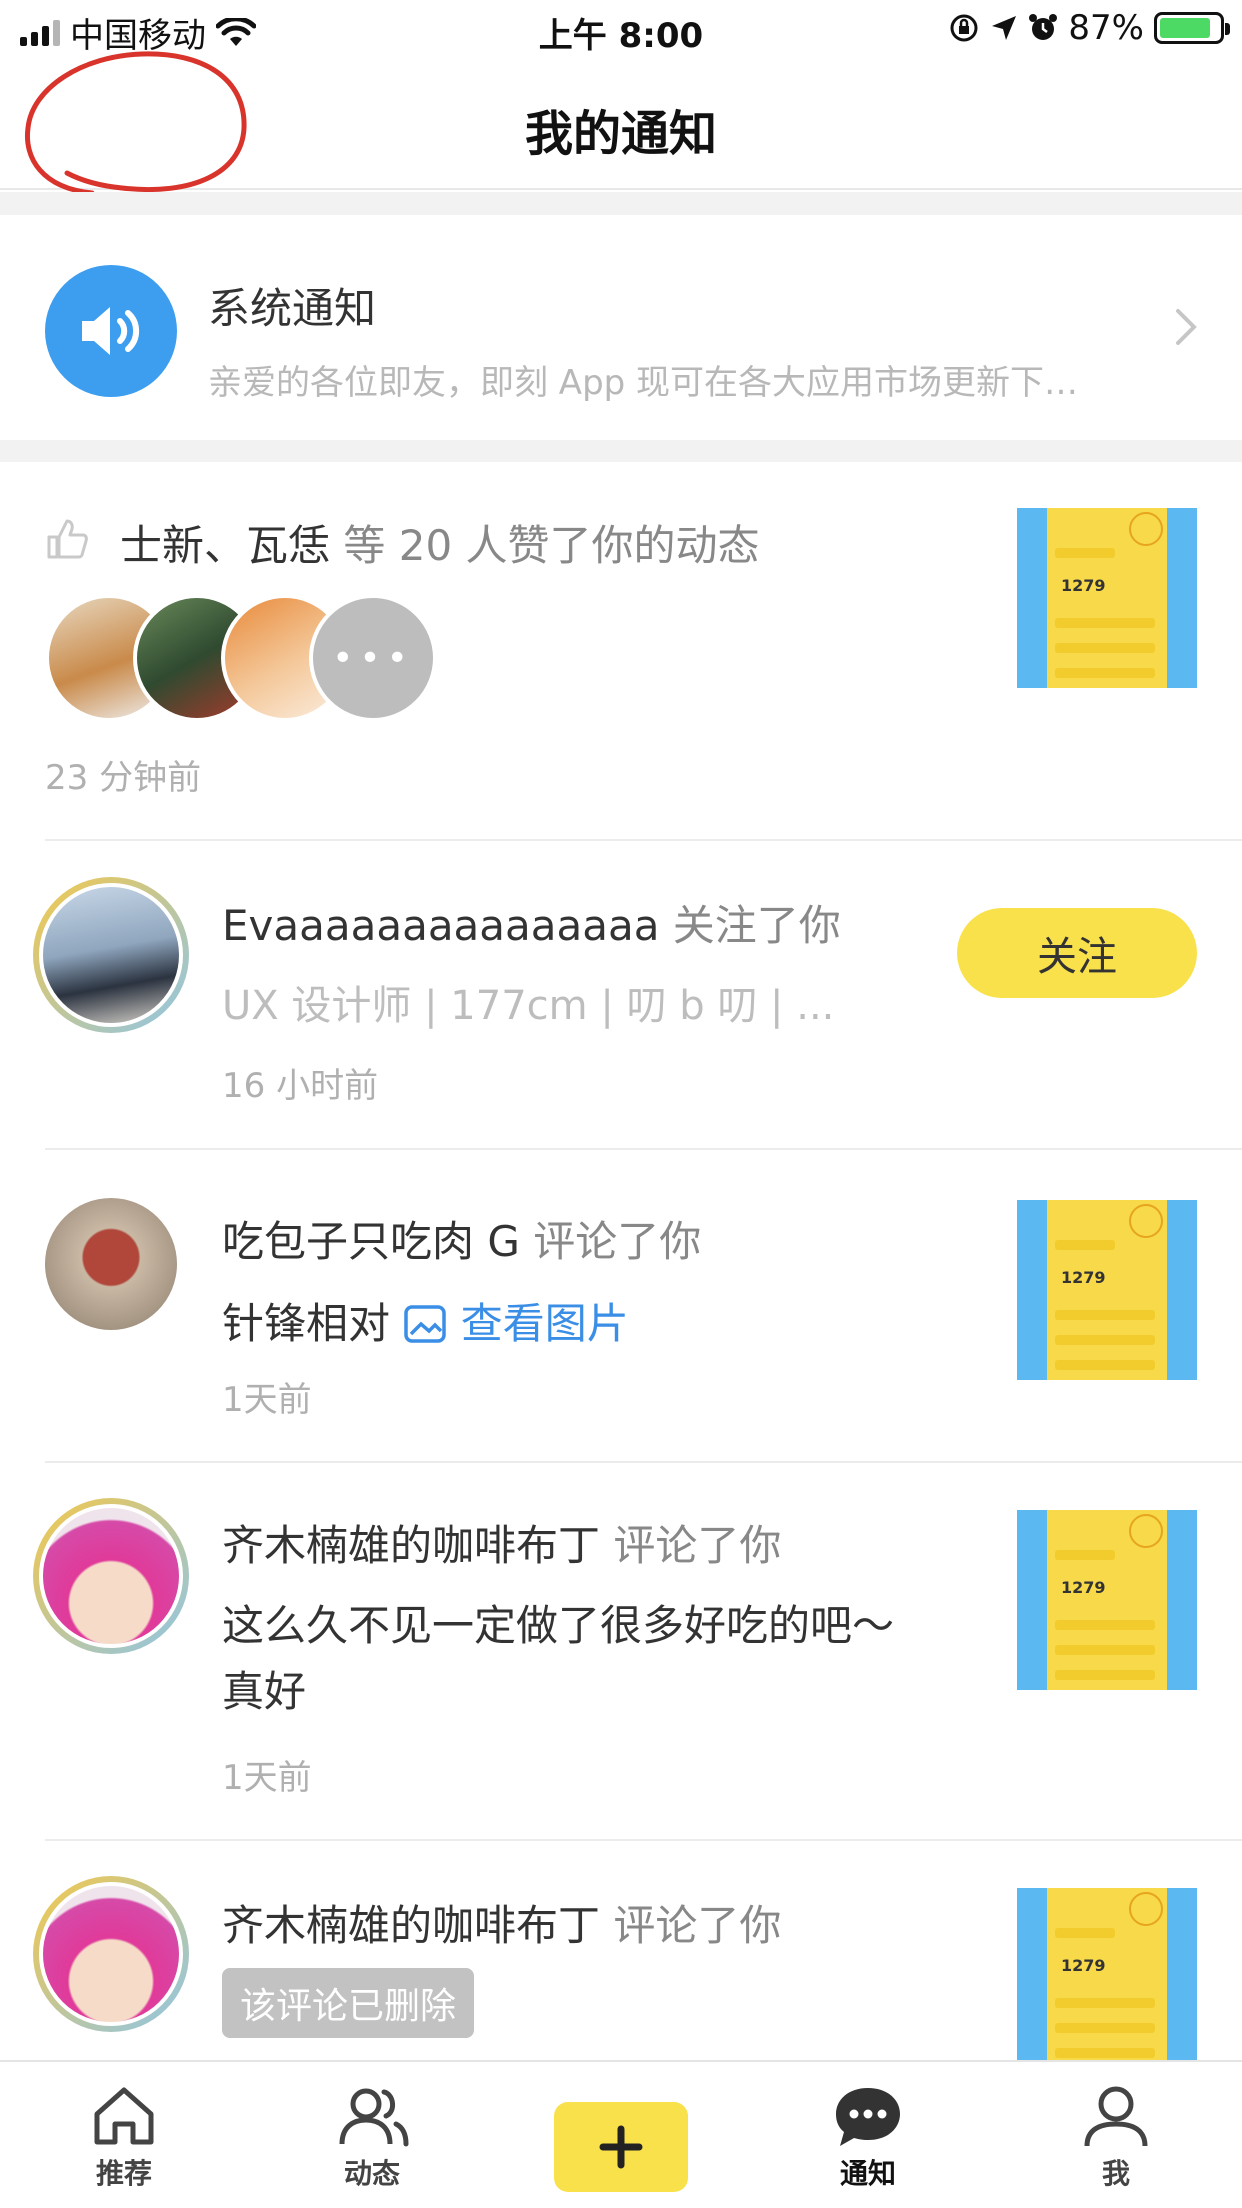 Image resolution: width=1242 pixels, height=2208 pixels. I want to click on red-annotation-circle, so click(135, 123).